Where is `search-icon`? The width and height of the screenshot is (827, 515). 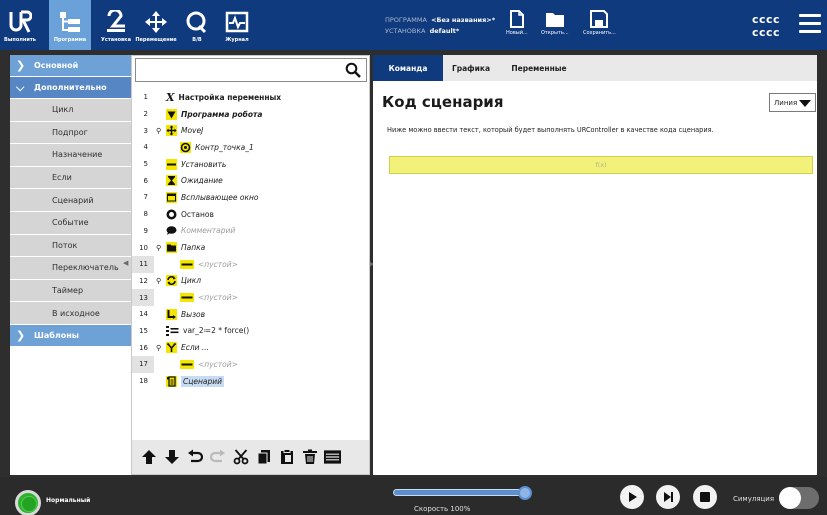
search-icon is located at coordinates (353, 70).